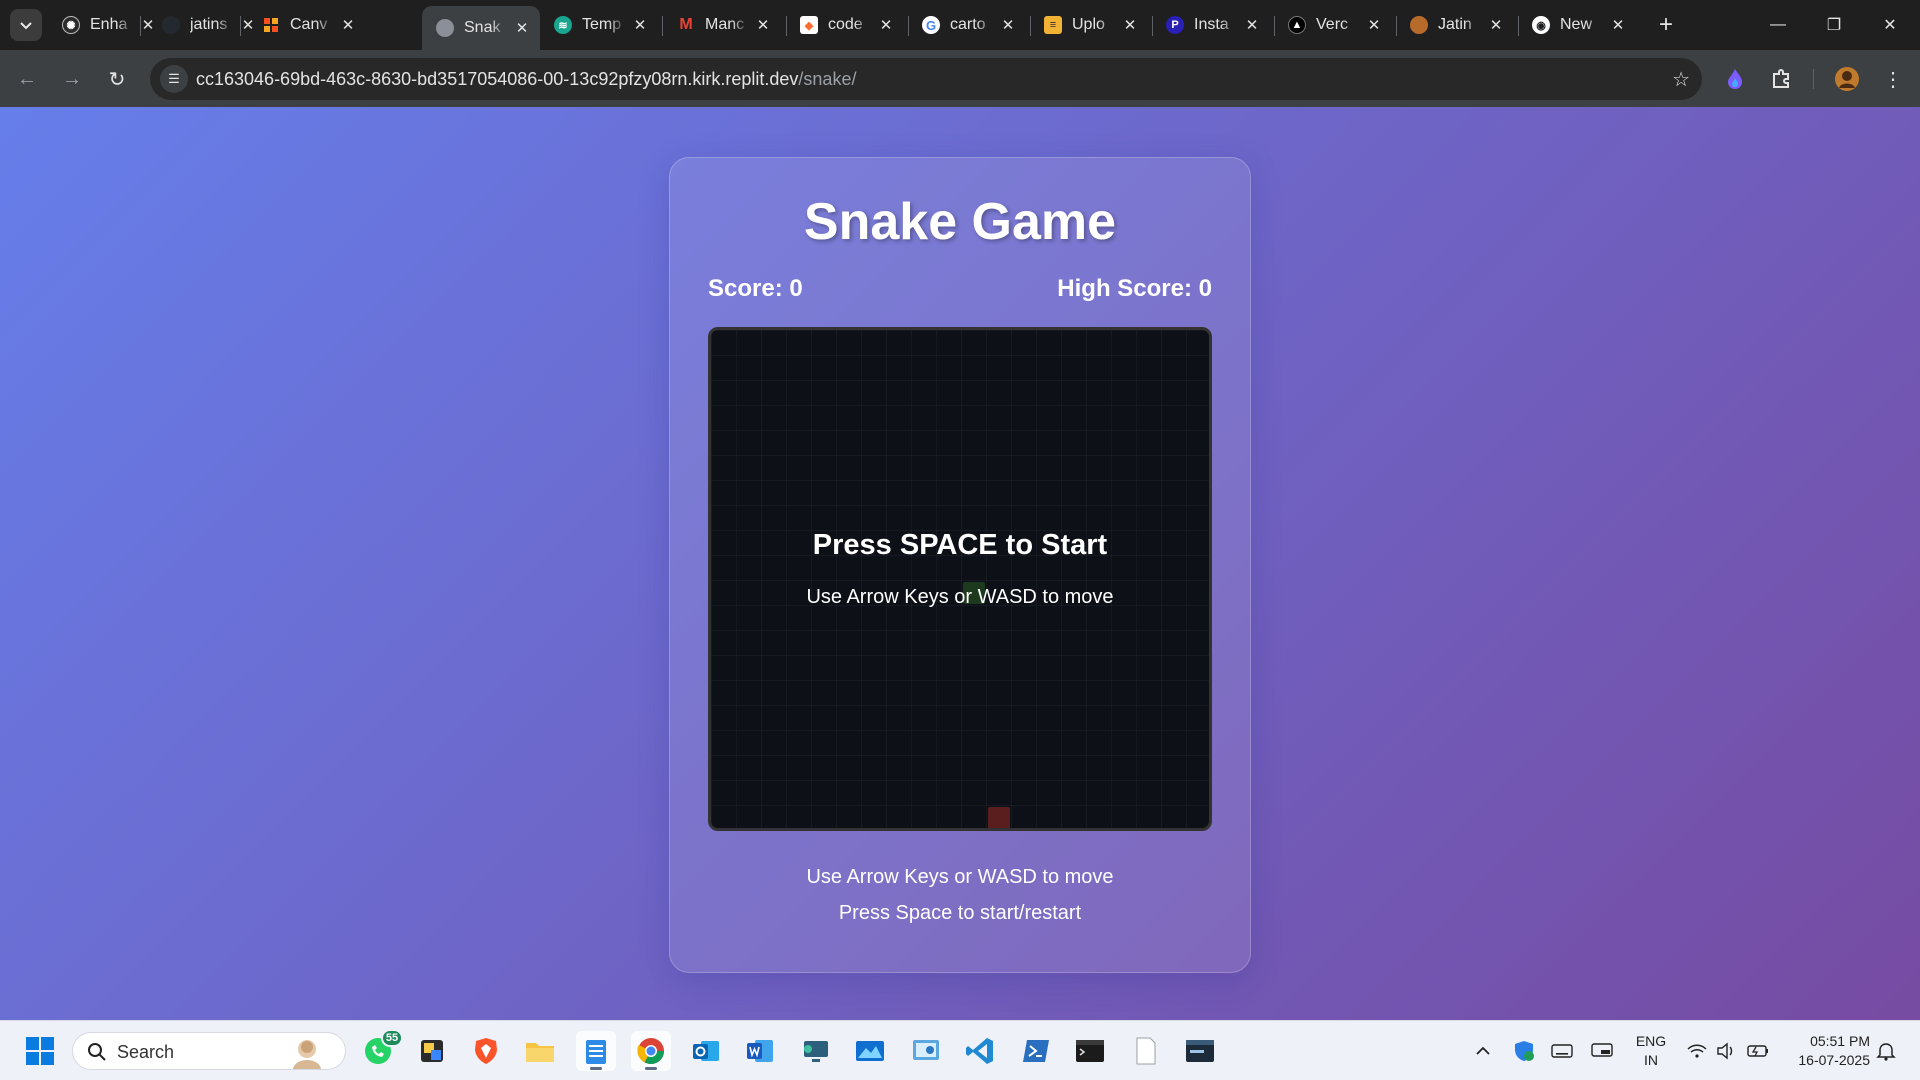 Image resolution: width=1920 pixels, height=1080 pixels. I want to click on menu-kebab-icon: ⋮, so click(1893, 79).